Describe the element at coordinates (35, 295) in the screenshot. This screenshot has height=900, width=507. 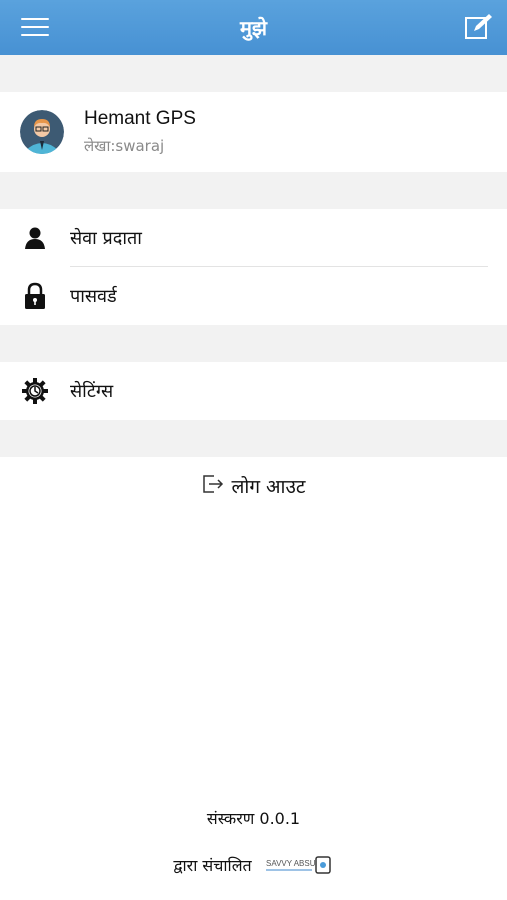
I see `lock-icon` at that location.